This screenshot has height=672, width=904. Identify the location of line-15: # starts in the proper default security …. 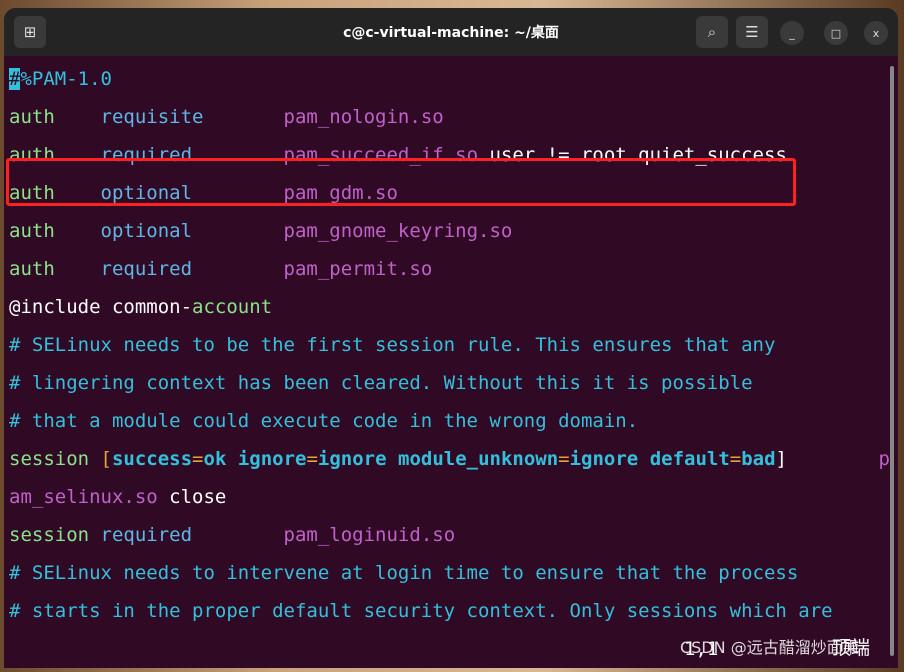
(421, 611).